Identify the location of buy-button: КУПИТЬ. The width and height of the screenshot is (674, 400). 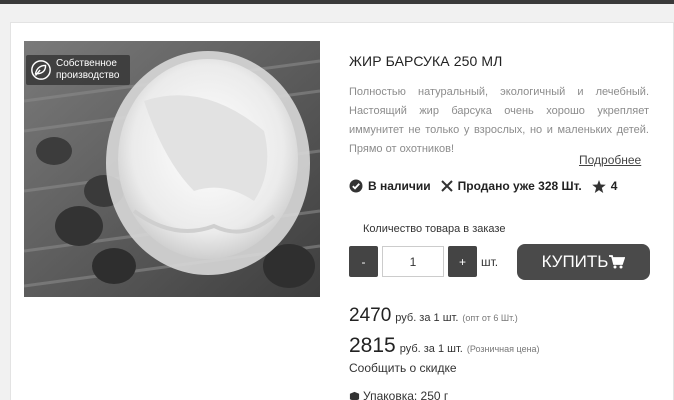
(583, 262).